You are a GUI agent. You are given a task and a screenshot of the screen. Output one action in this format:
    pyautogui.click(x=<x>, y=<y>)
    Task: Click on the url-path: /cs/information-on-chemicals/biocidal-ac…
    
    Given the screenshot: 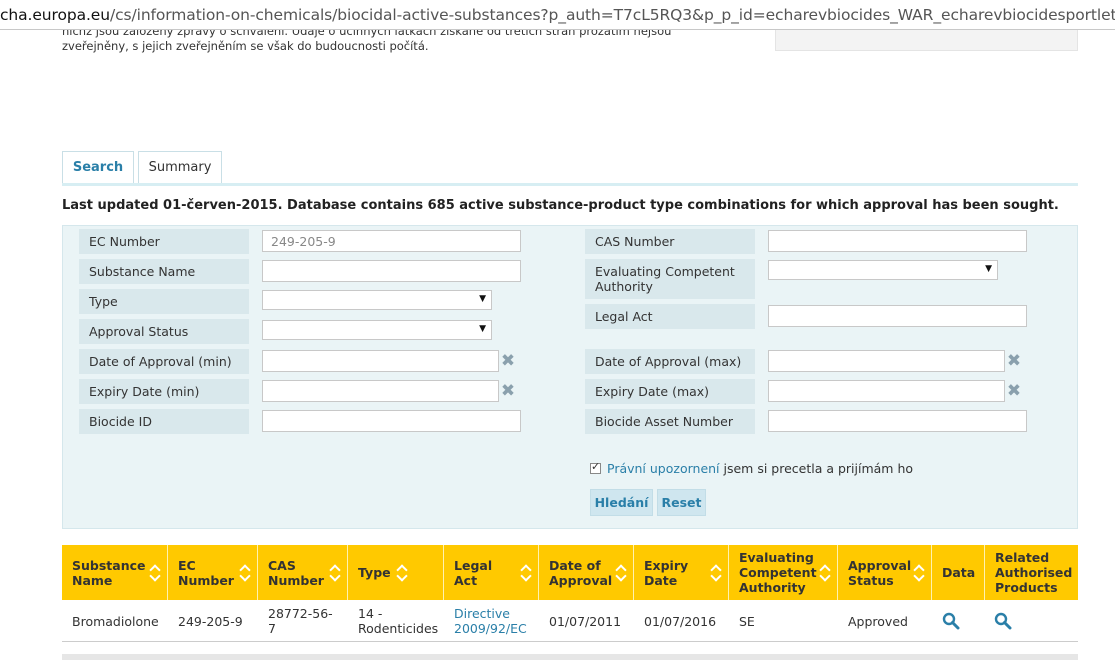 What is the action you would take?
    pyautogui.click(x=612, y=15)
    